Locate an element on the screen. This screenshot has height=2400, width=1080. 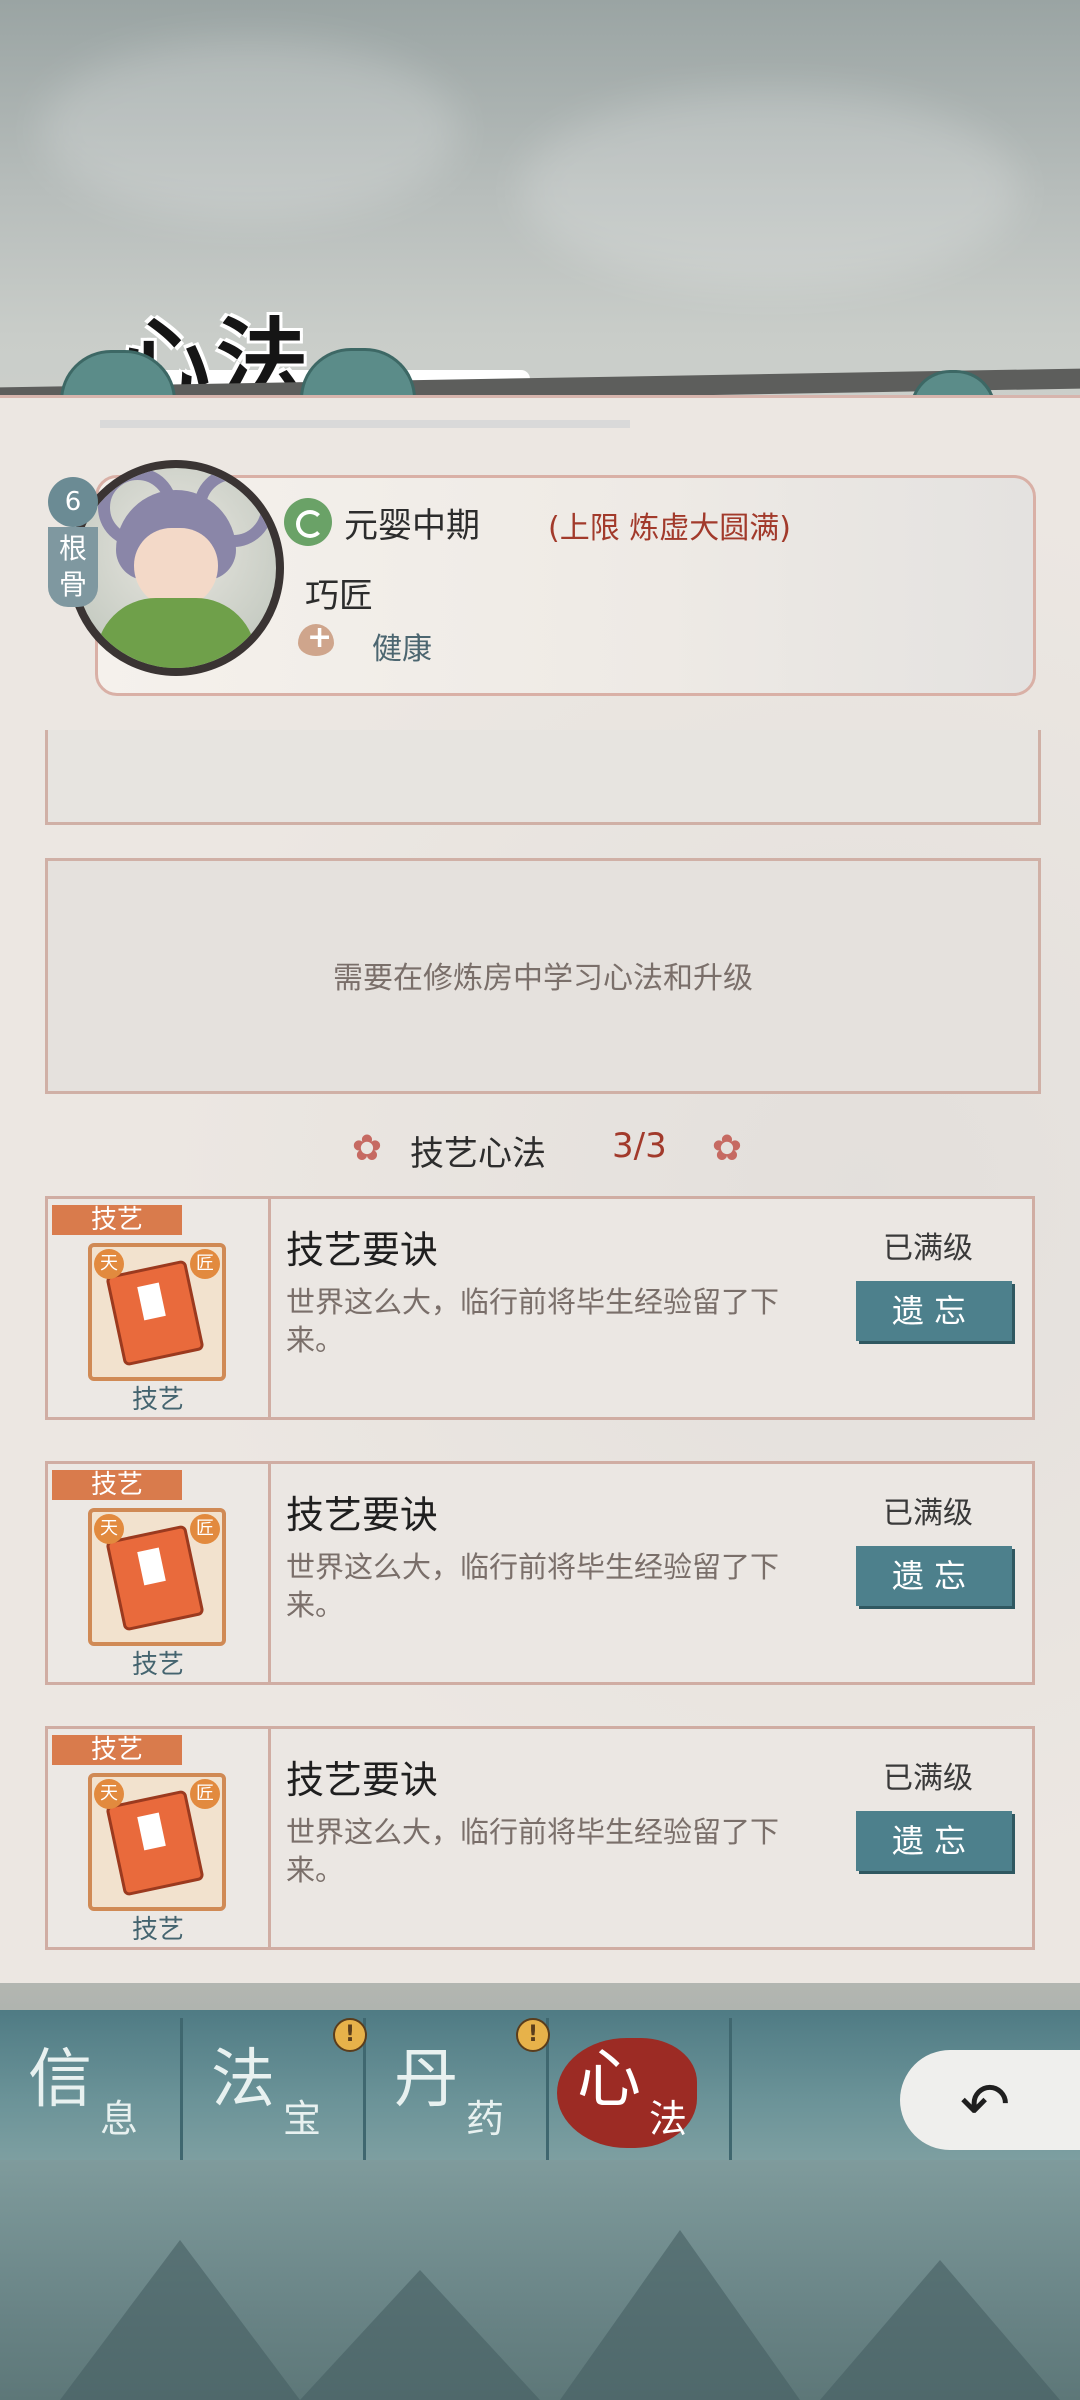
tab-mindmethod: 心 法 is located at coordinates (640, 2093).